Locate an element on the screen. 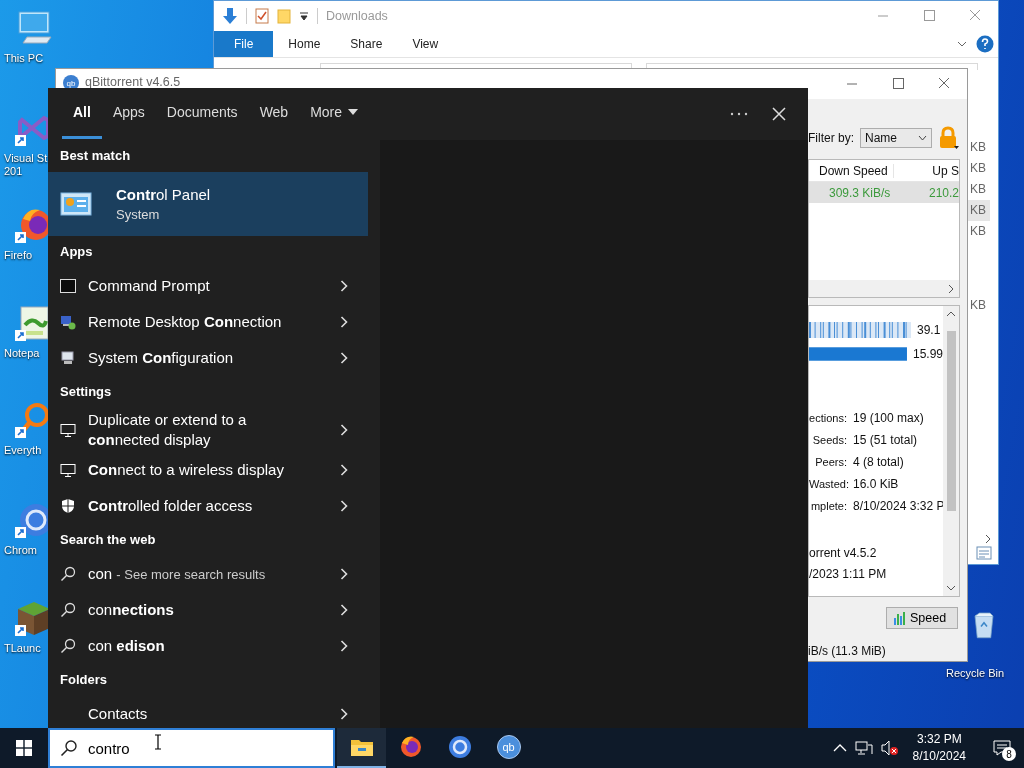  clock: 3:32 PM 8/10/2024 is located at coordinates (939, 748).